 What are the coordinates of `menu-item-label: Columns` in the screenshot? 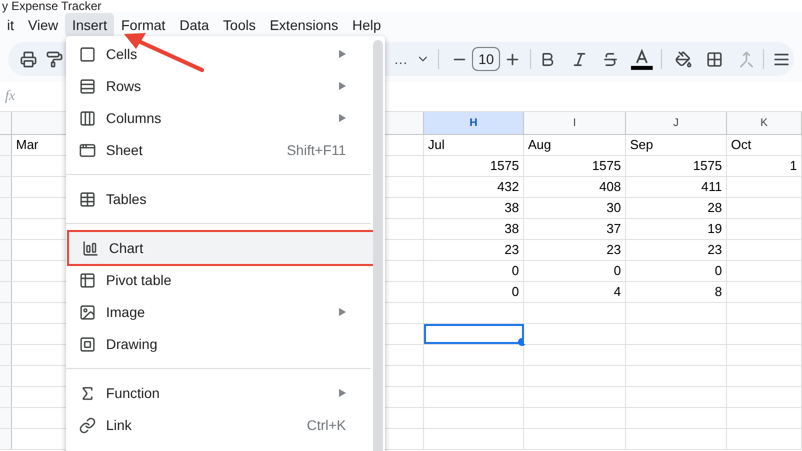 It's located at (134, 118).